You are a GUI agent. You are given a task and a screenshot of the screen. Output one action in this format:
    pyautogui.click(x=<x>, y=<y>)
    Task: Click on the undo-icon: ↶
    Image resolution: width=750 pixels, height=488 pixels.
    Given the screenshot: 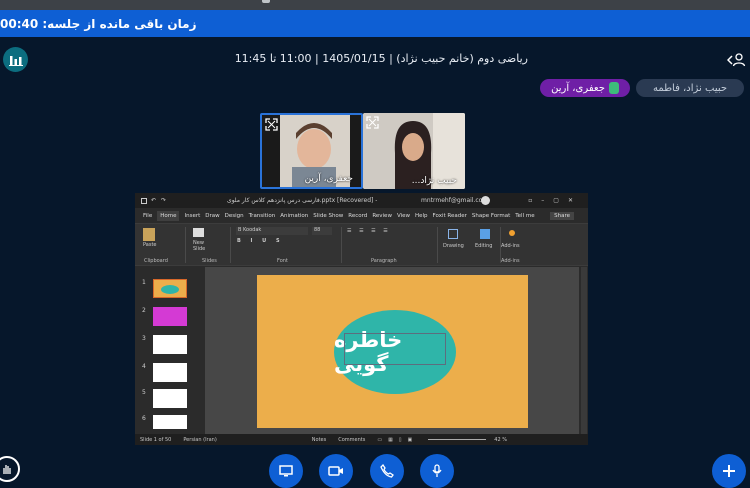 What is the action you would take?
    pyautogui.click(x=153, y=200)
    